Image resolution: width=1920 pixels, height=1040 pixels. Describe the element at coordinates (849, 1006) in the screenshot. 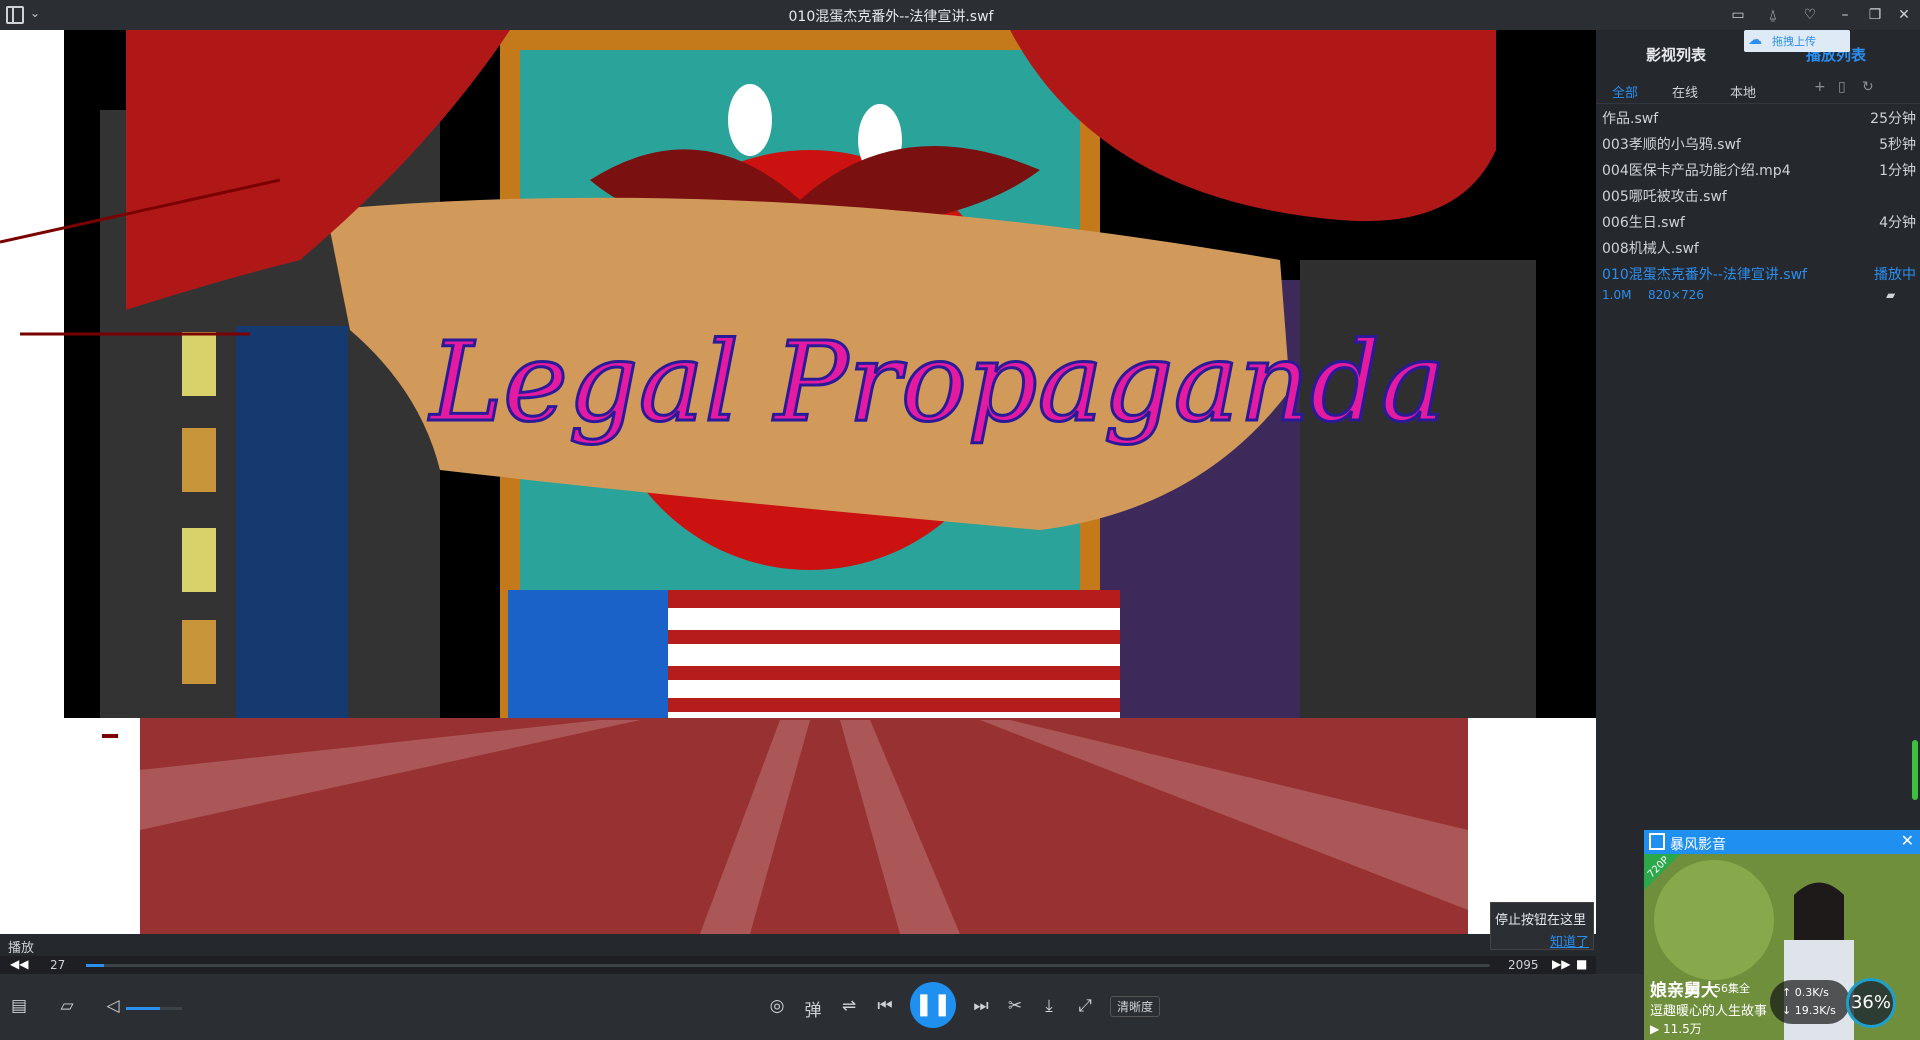

I see `settings-sliders-icon: ⇌` at that location.